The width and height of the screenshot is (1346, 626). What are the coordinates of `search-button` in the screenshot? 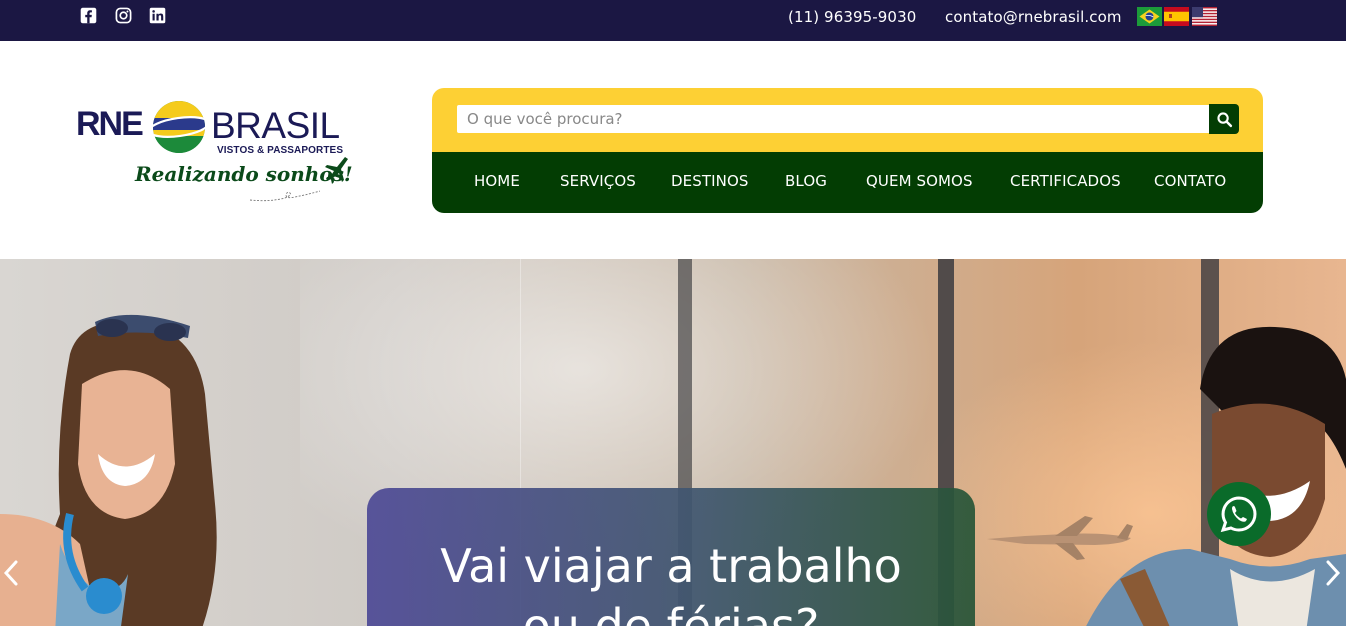 It's located at (1224, 119).